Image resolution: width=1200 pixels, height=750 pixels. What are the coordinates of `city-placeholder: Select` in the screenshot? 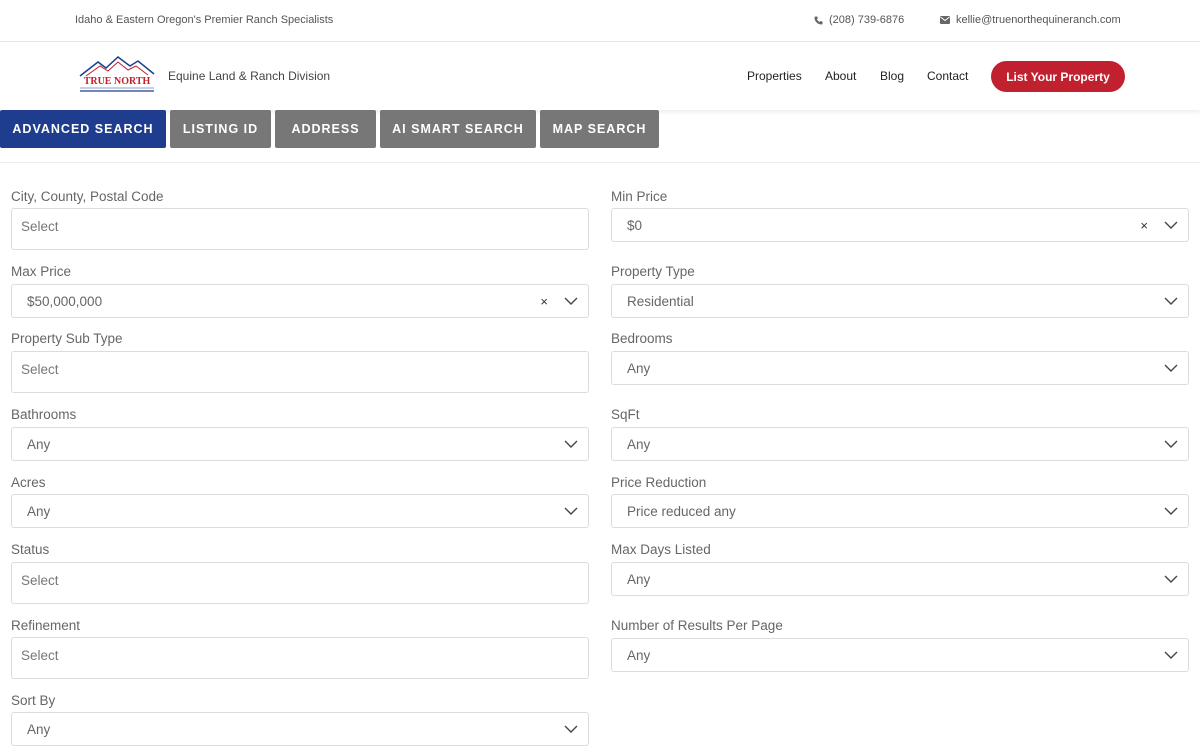 It's located at (40, 226).